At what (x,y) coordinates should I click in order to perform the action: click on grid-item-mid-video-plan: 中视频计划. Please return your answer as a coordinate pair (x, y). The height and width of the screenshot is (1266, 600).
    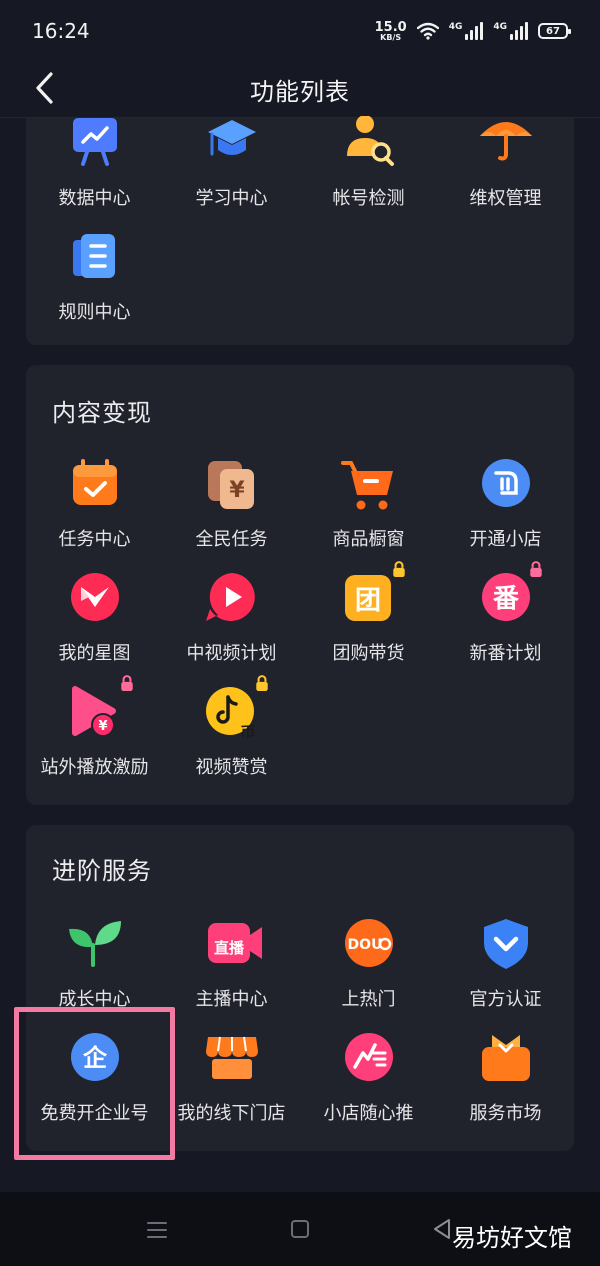
    Looking at the image, I should click on (231, 622).